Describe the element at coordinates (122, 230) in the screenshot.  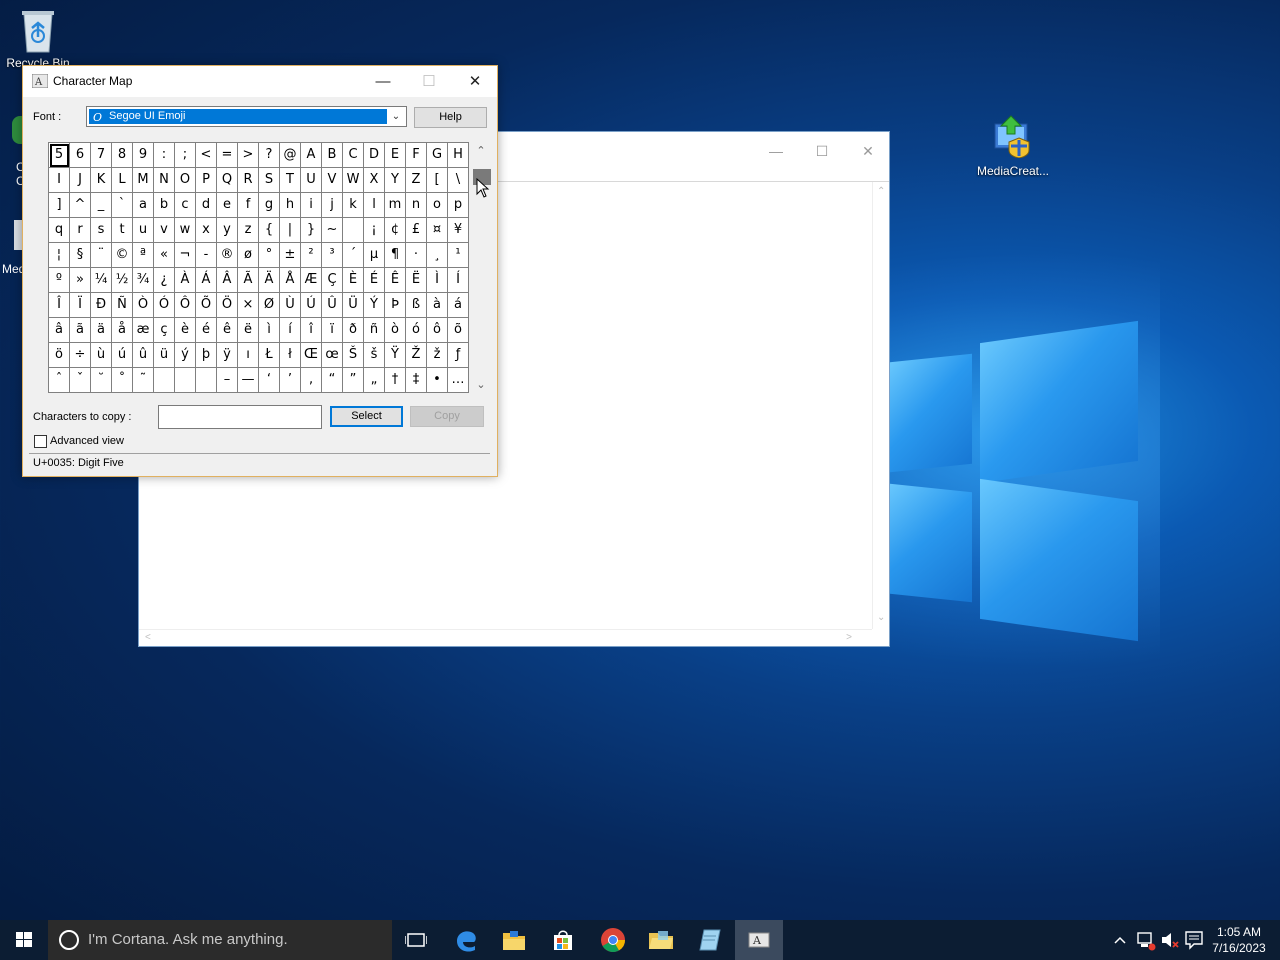
I see `char-cell: t` at that location.